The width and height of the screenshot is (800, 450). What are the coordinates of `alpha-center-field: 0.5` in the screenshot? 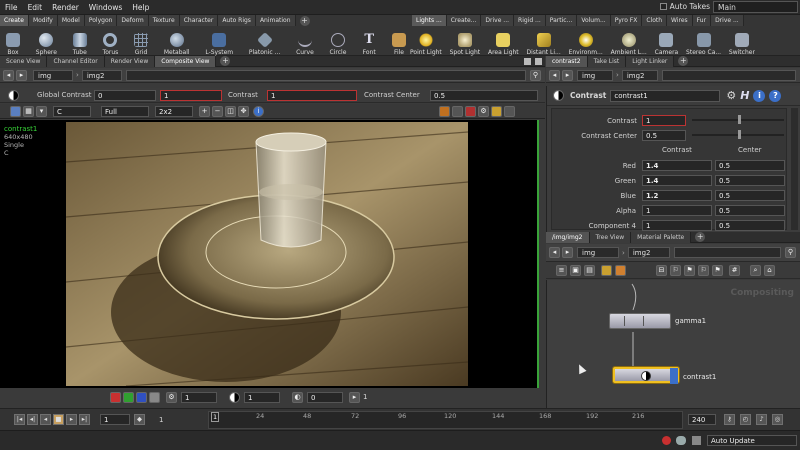 It's located at (750, 210).